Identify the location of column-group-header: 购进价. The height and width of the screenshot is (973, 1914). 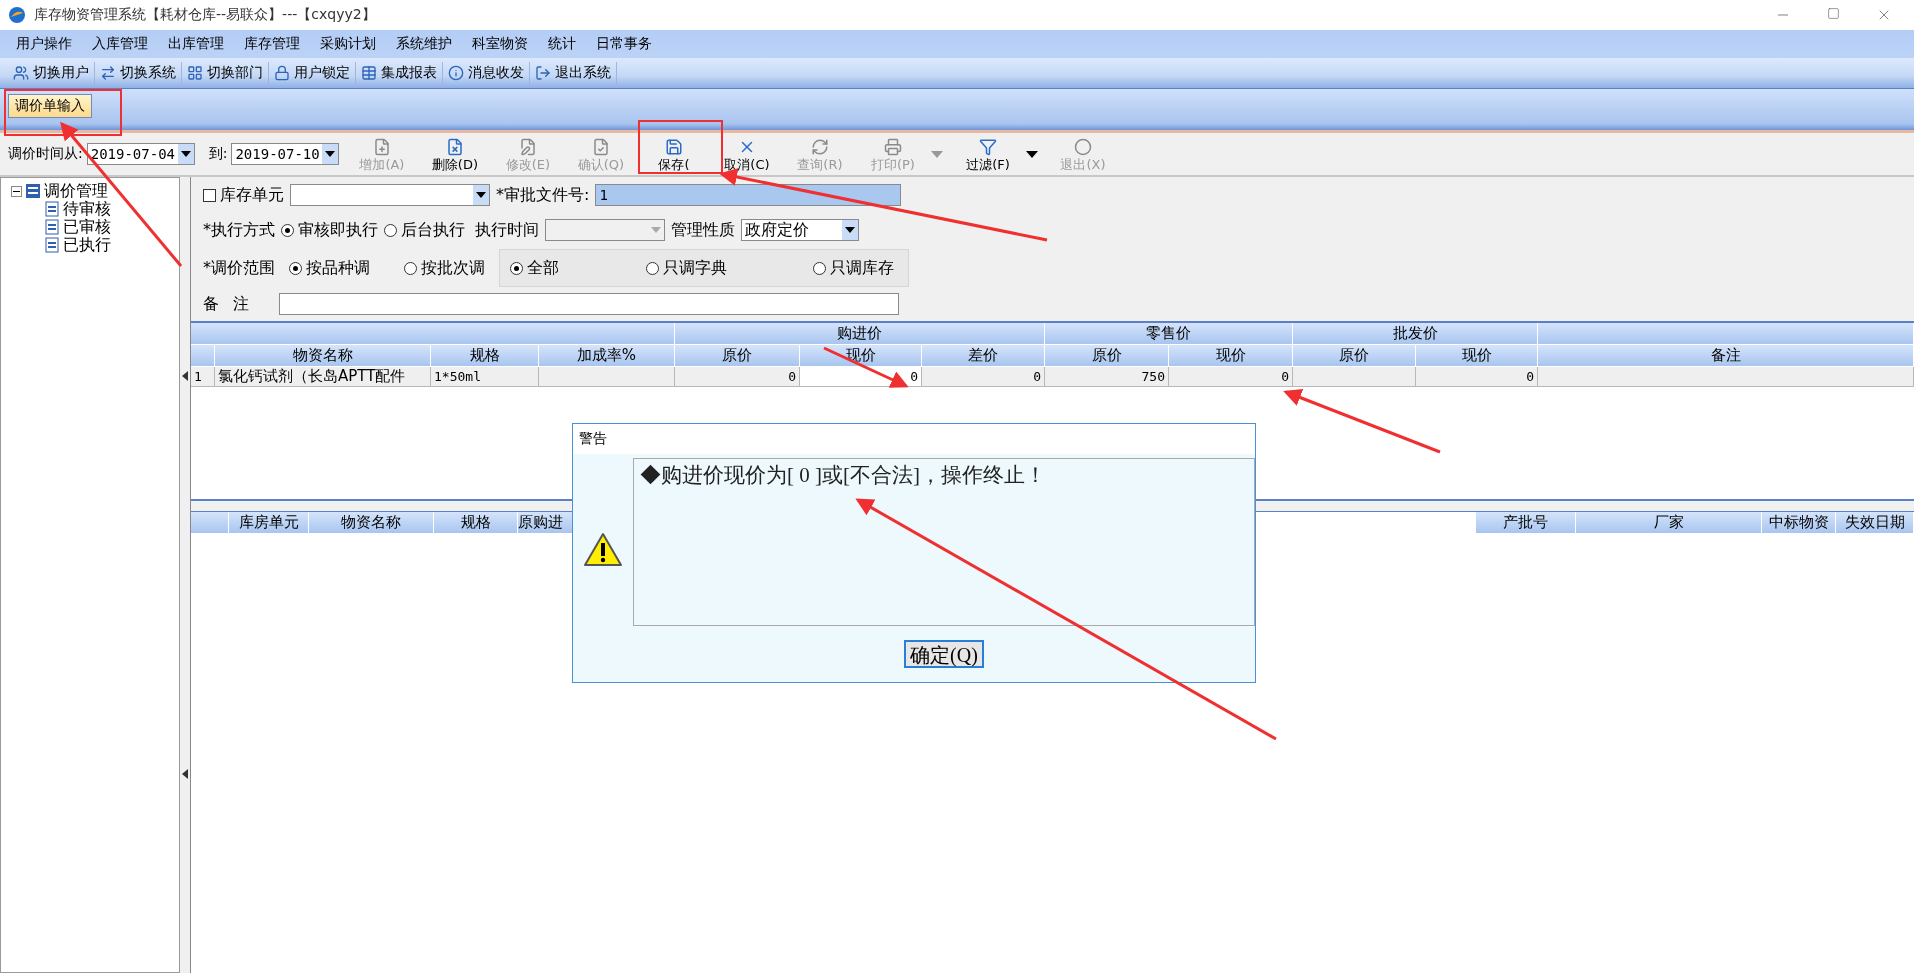
(860, 334).